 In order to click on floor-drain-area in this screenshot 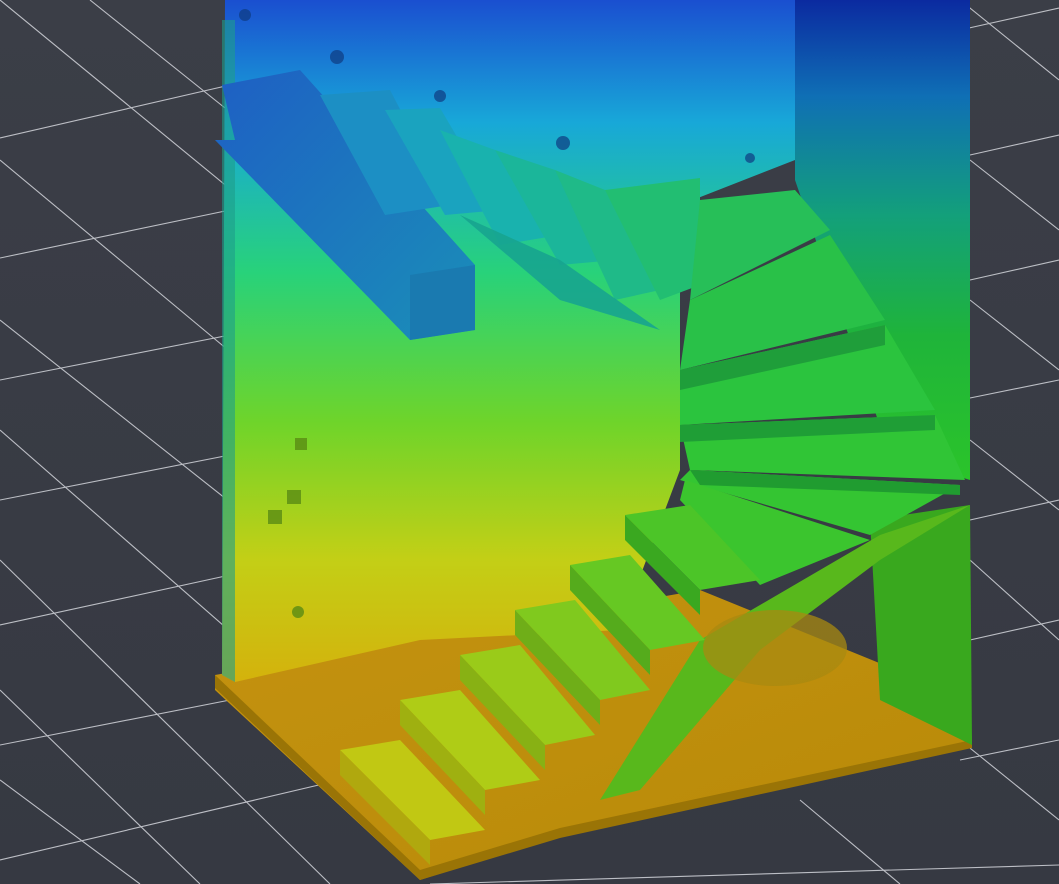, I will do `click(775, 648)`.